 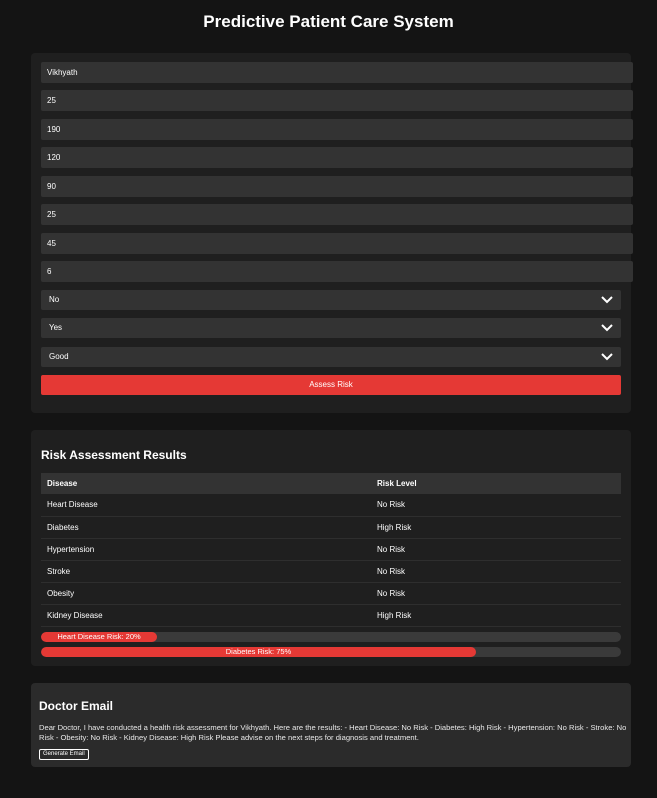 I want to click on patient-name-input: Vikhyath, so click(x=337, y=72).